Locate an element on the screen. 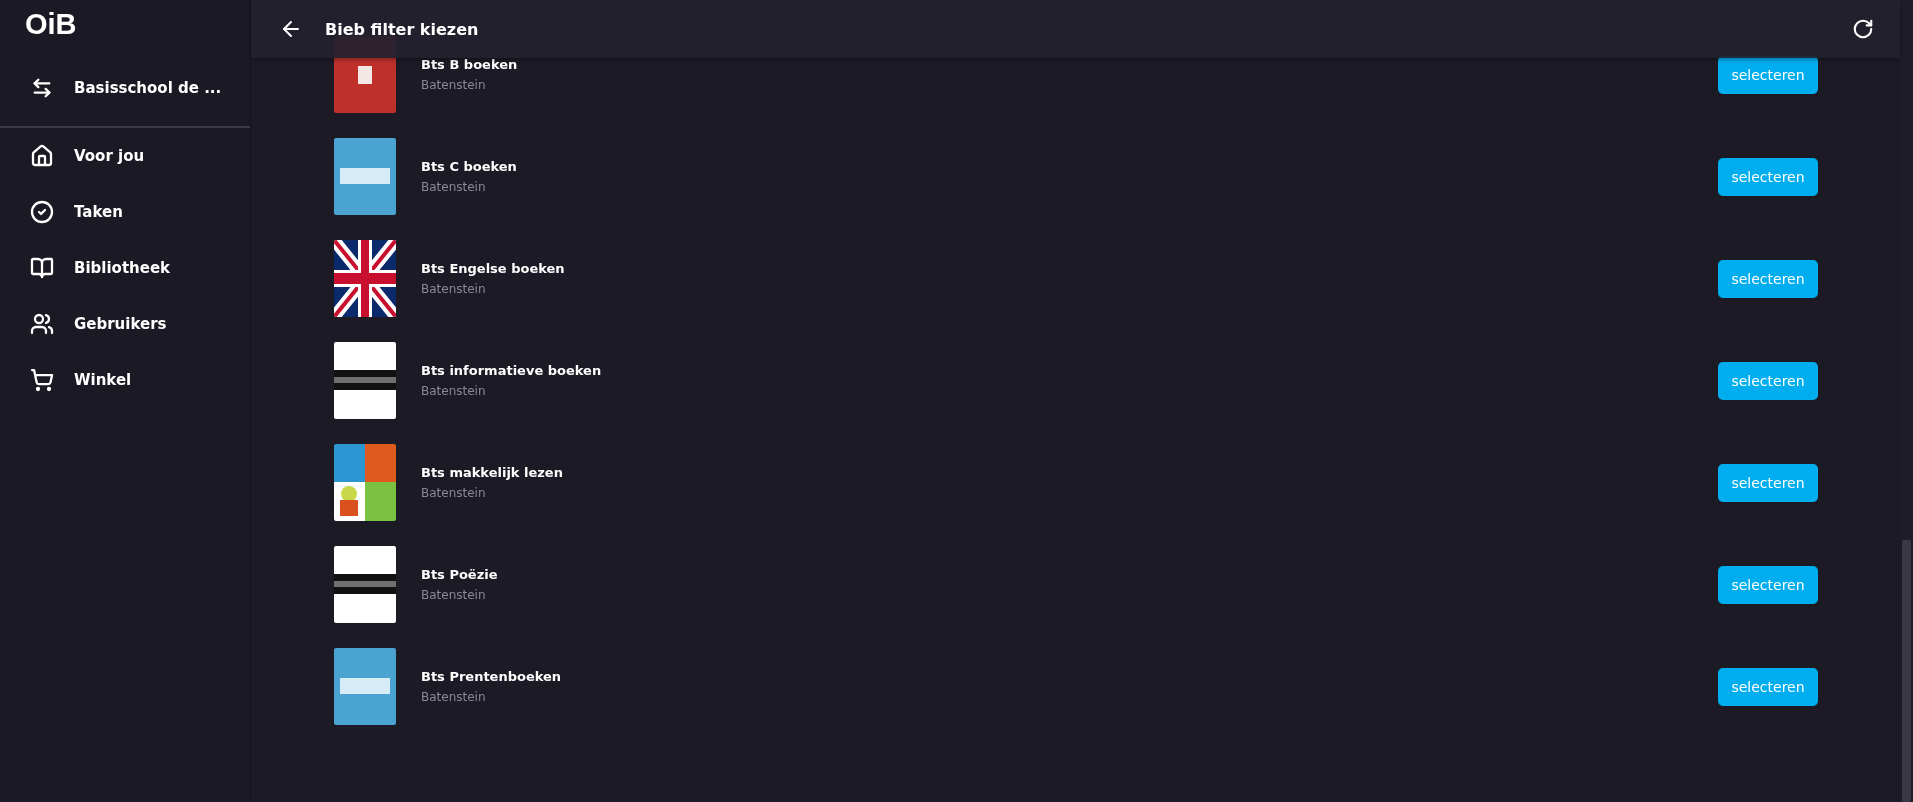 This screenshot has width=1913, height=802. filter-title: Bts informatieve boeken is located at coordinates (512, 370).